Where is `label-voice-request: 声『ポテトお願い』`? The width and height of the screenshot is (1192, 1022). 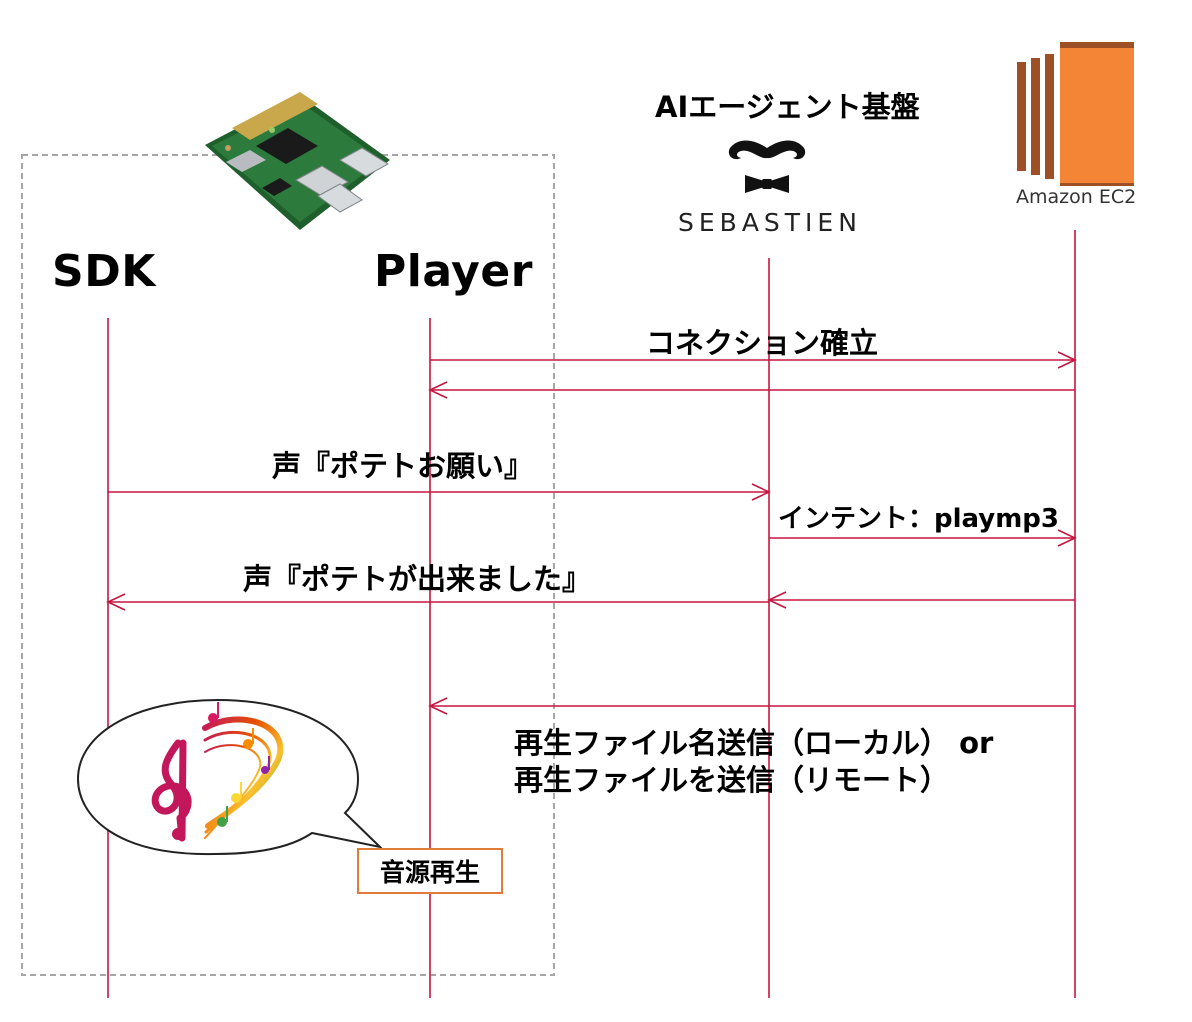
label-voice-request: 声『ポテトお願い』 is located at coordinates (403, 466).